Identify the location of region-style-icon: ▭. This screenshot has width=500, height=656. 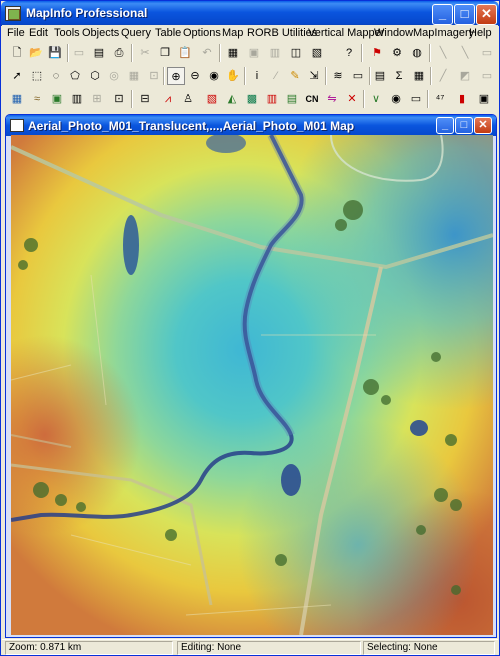
(487, 53).